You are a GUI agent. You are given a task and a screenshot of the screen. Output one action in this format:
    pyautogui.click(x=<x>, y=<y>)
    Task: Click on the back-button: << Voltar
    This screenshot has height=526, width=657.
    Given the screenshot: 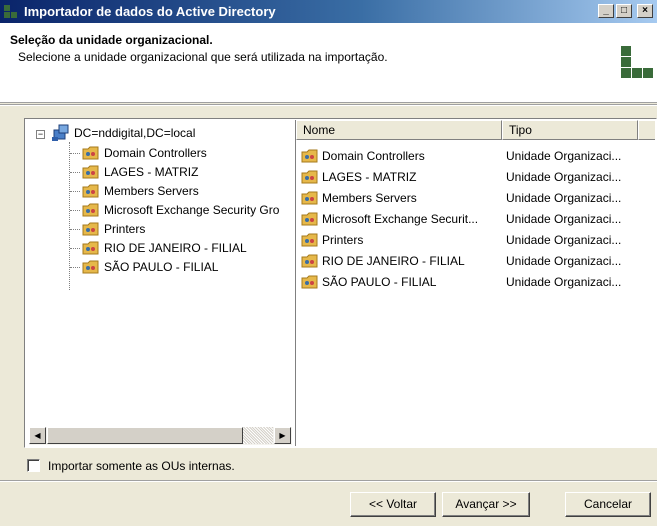 What is the action you would take?
    pyautogui.click(x=393, y=504)
    